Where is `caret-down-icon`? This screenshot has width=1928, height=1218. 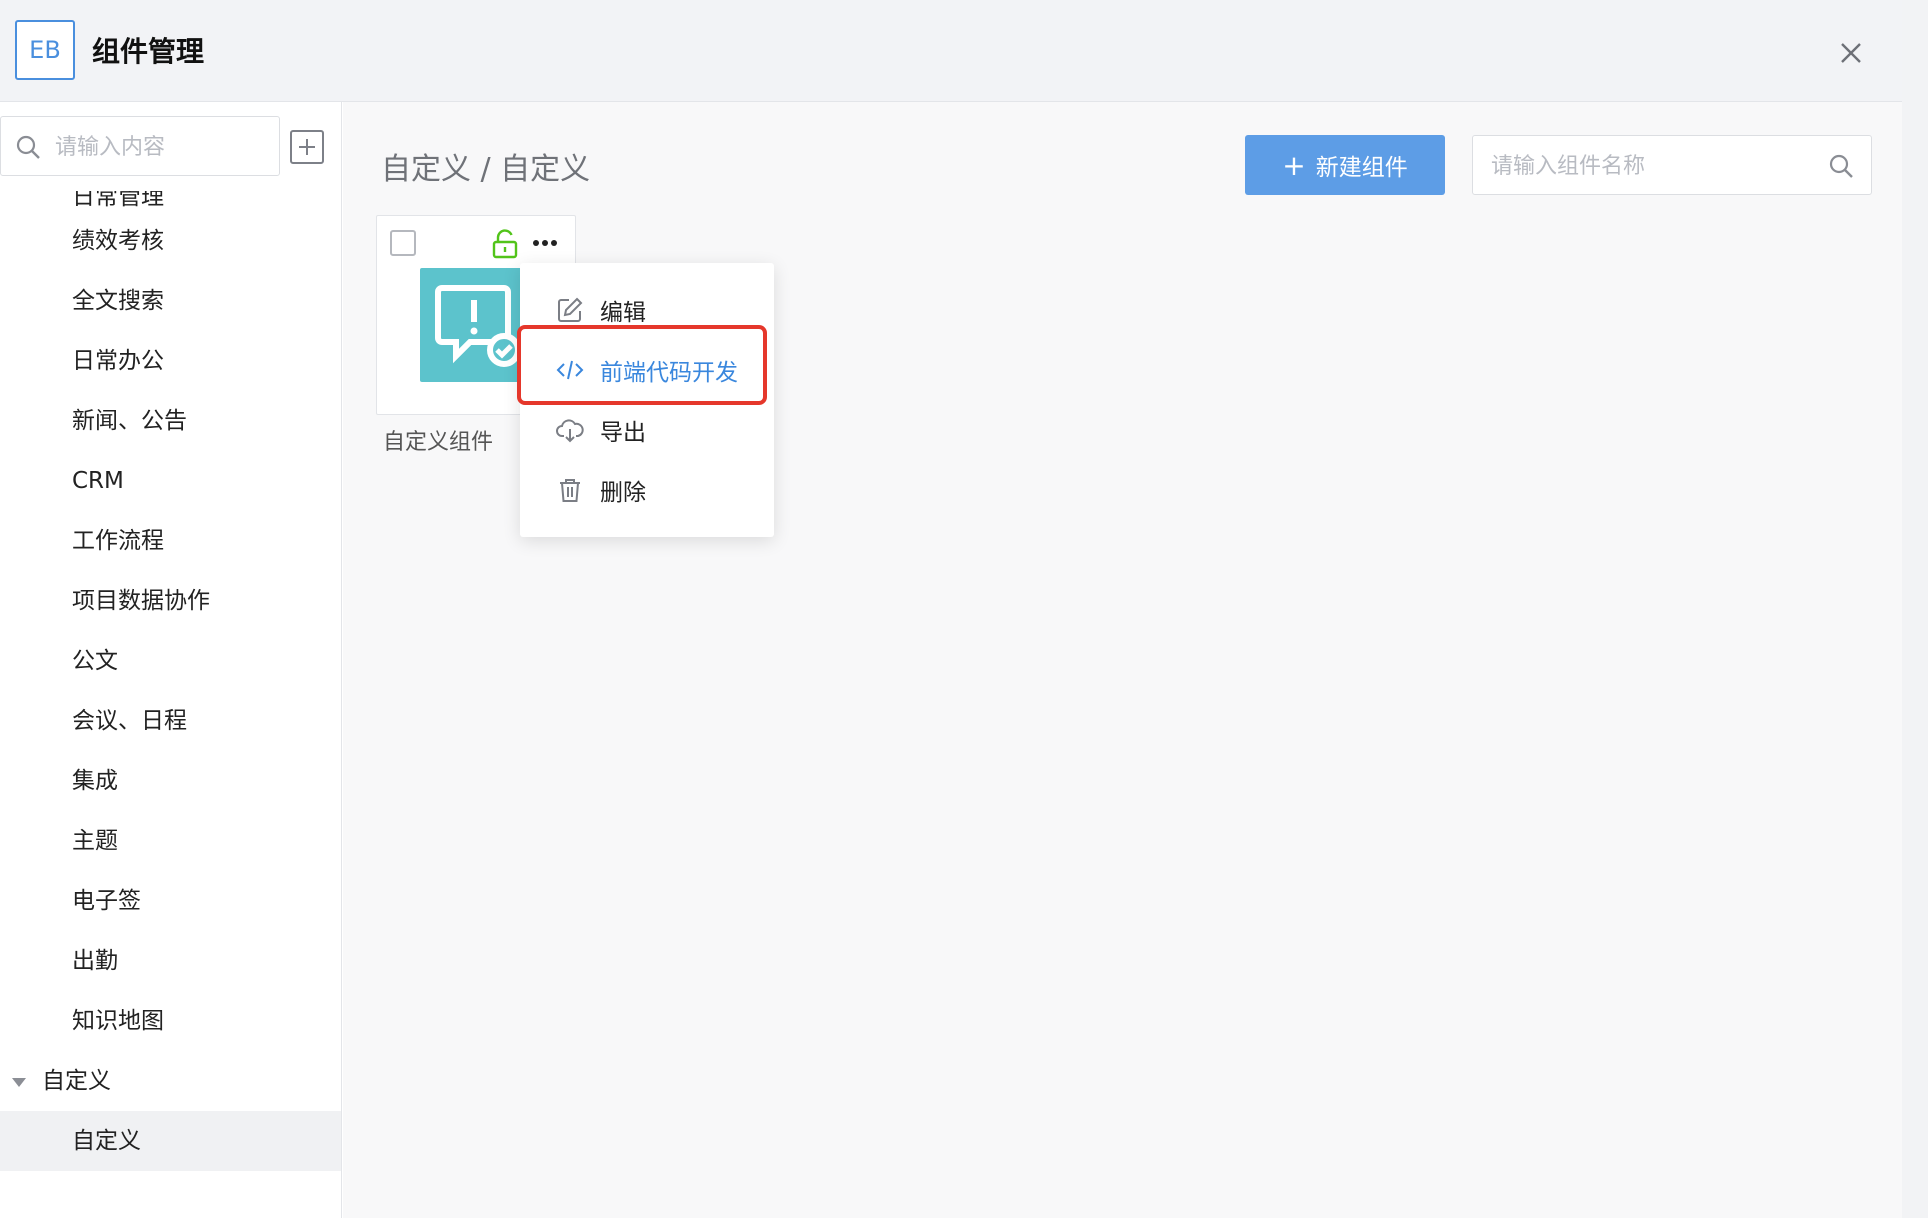 caret-down-icon is located at coordinates (19, 1082).